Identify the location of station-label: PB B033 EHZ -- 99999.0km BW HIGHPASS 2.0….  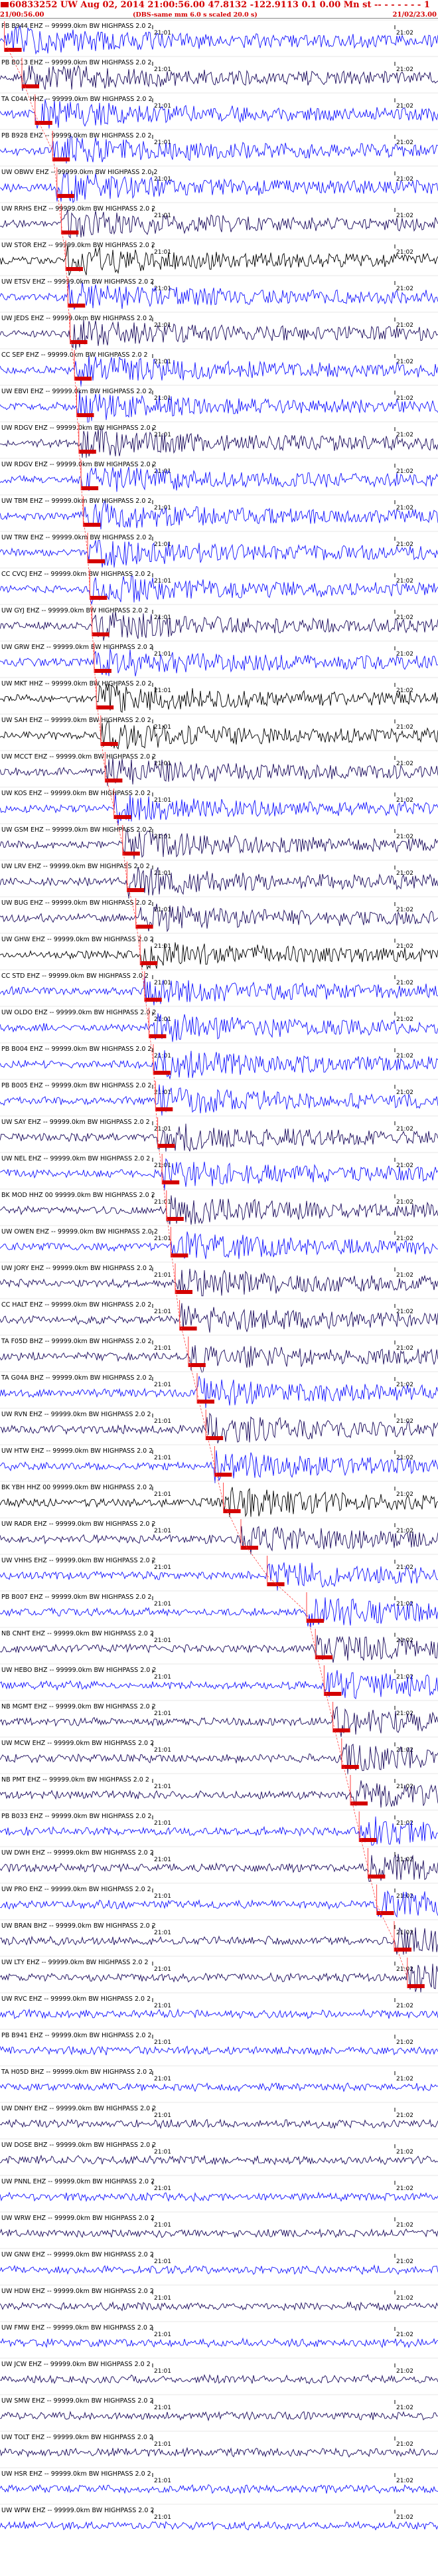
(76, 1816).